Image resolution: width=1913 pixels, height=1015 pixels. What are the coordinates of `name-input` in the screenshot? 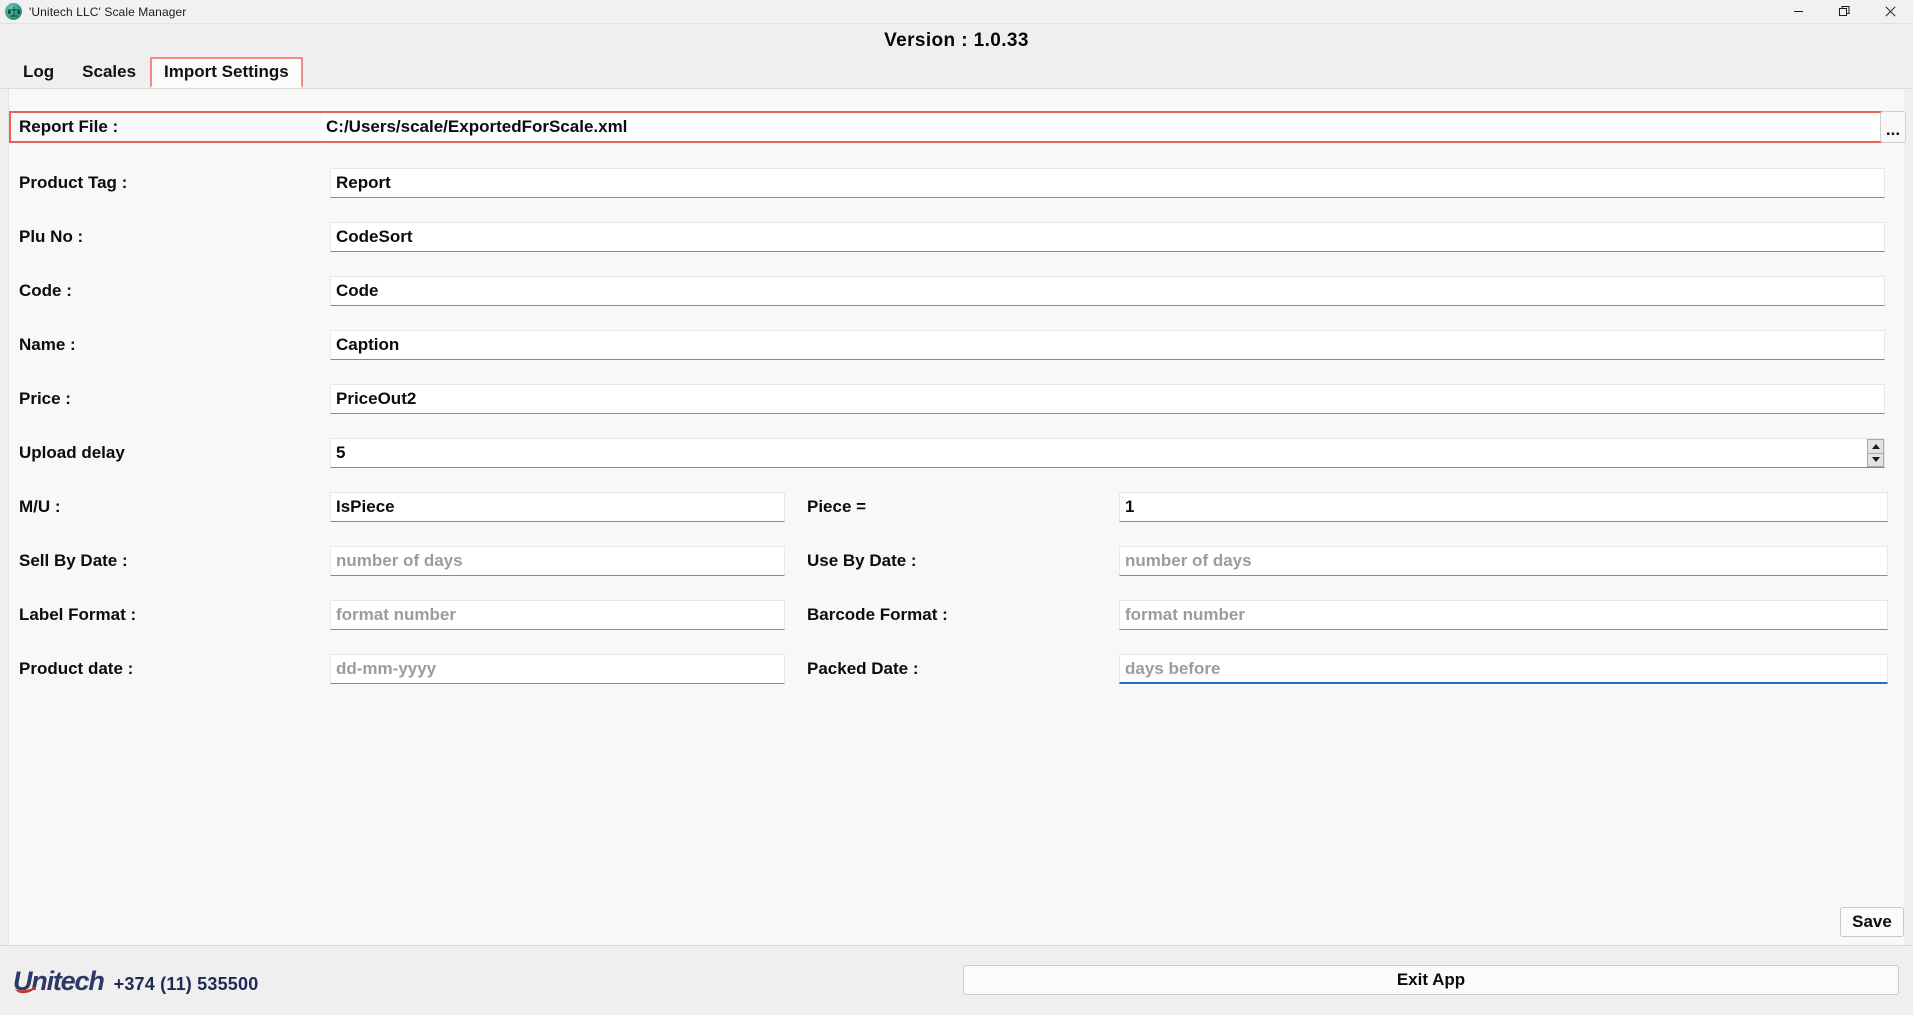 It's located at (1107, 345).